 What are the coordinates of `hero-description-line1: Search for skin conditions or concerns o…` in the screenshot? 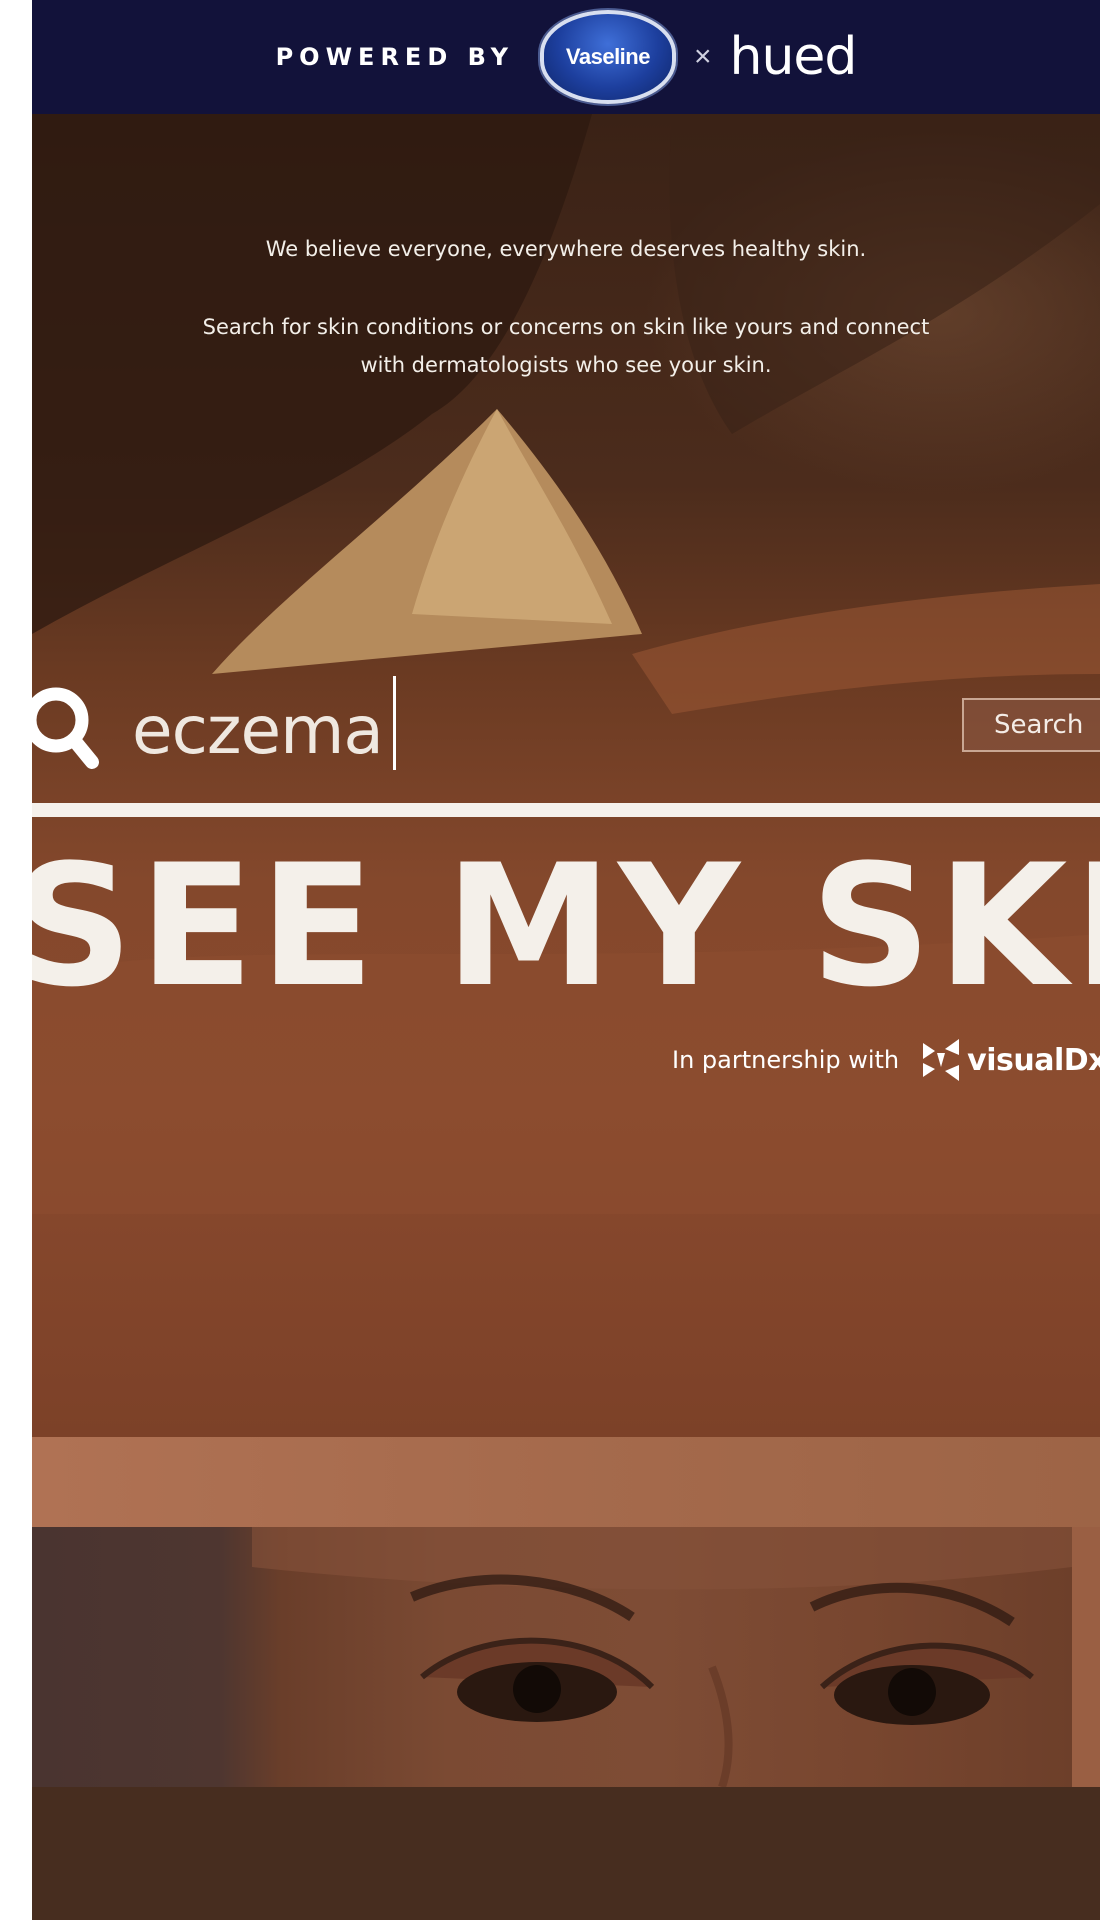 It's located at (566, 327).